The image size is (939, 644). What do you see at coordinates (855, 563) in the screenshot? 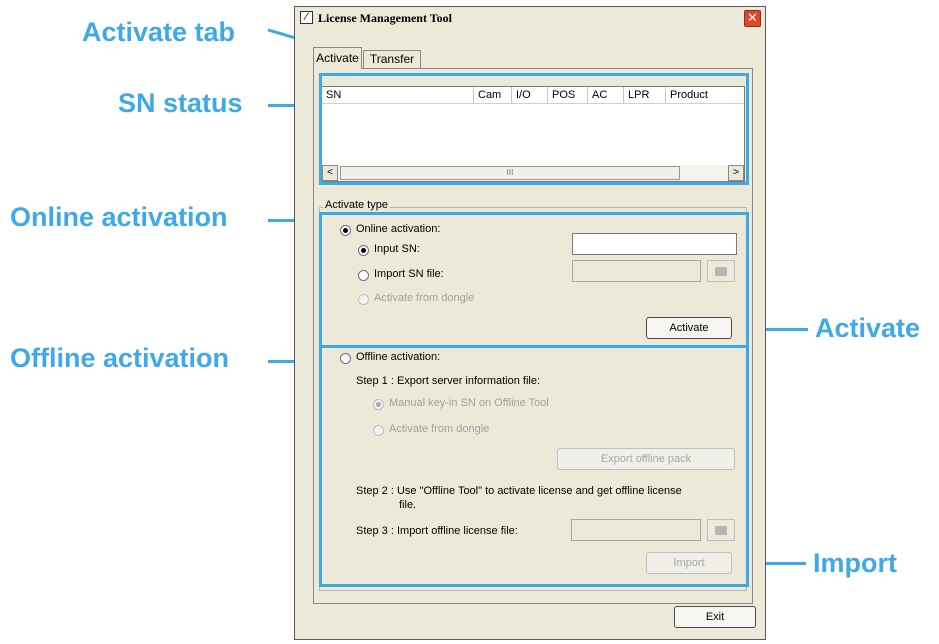
I see `callout-import: Import` at bounding box center [855, 563].